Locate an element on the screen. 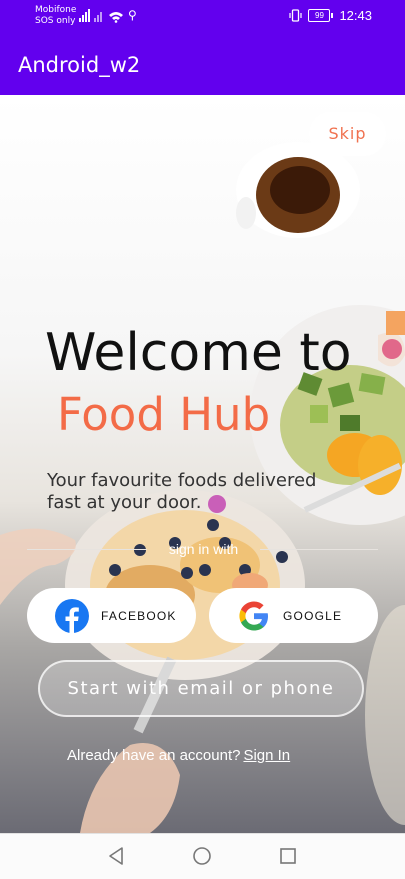 The width and height of the screenshot is (405, 879). google-label: GOOGLE is located at coordinates (313, 615).